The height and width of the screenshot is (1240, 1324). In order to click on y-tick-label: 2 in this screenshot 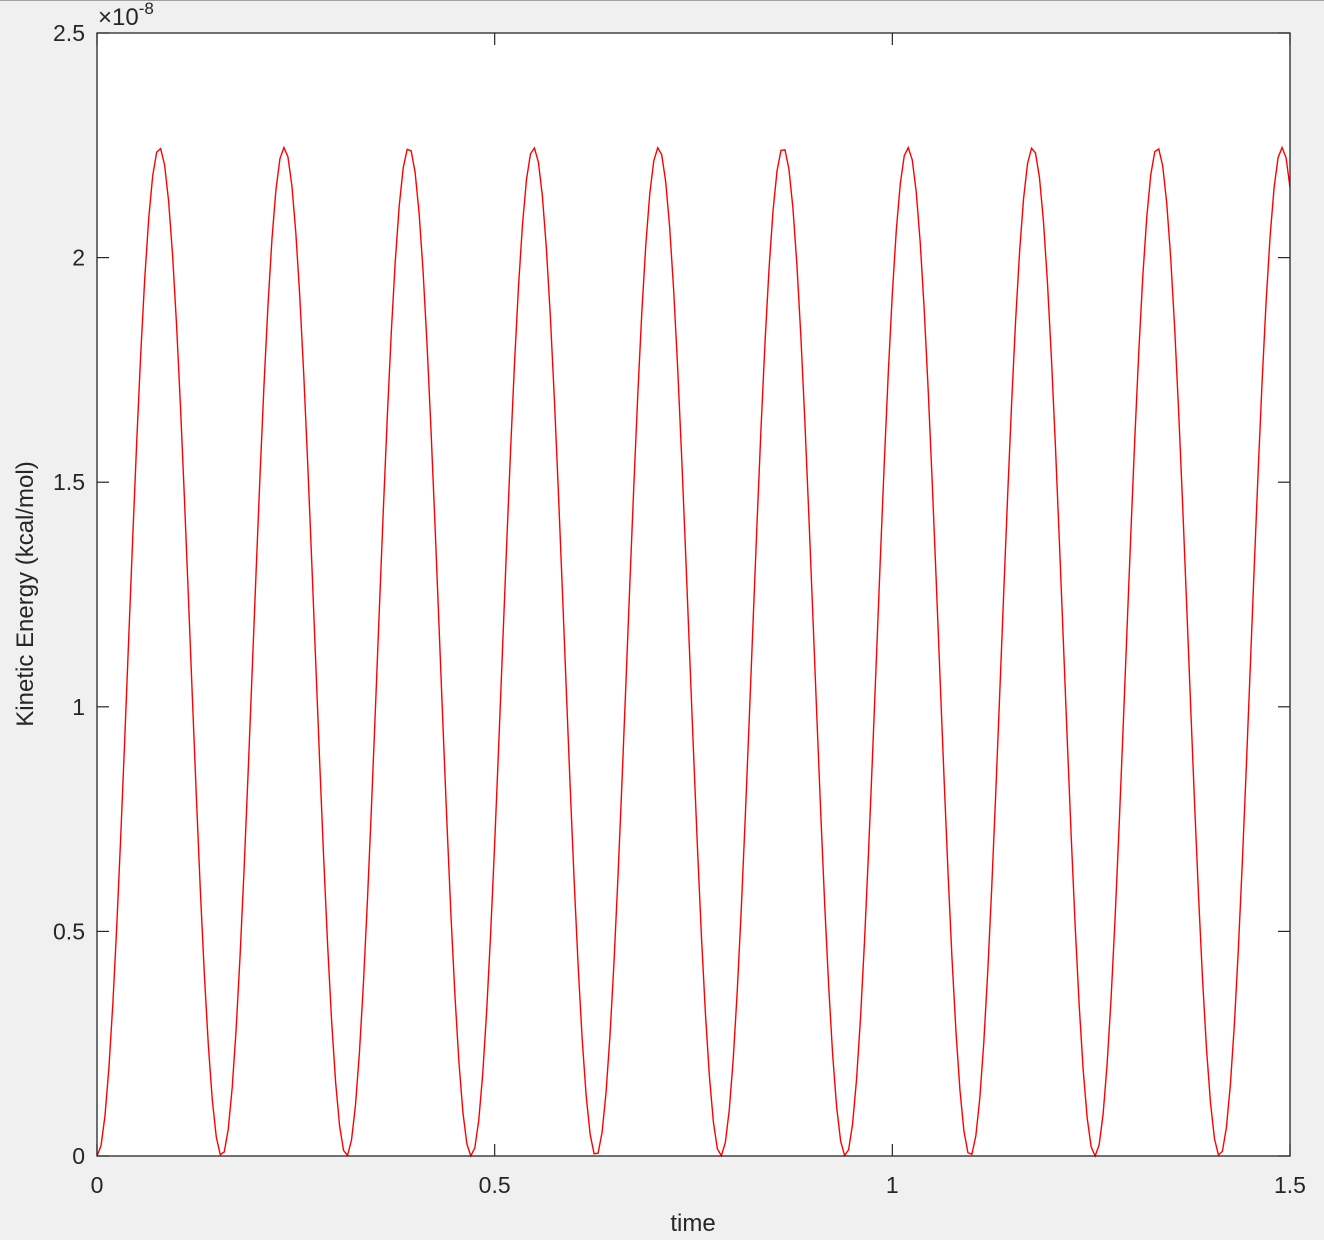, I will do `click(78, 258)`.